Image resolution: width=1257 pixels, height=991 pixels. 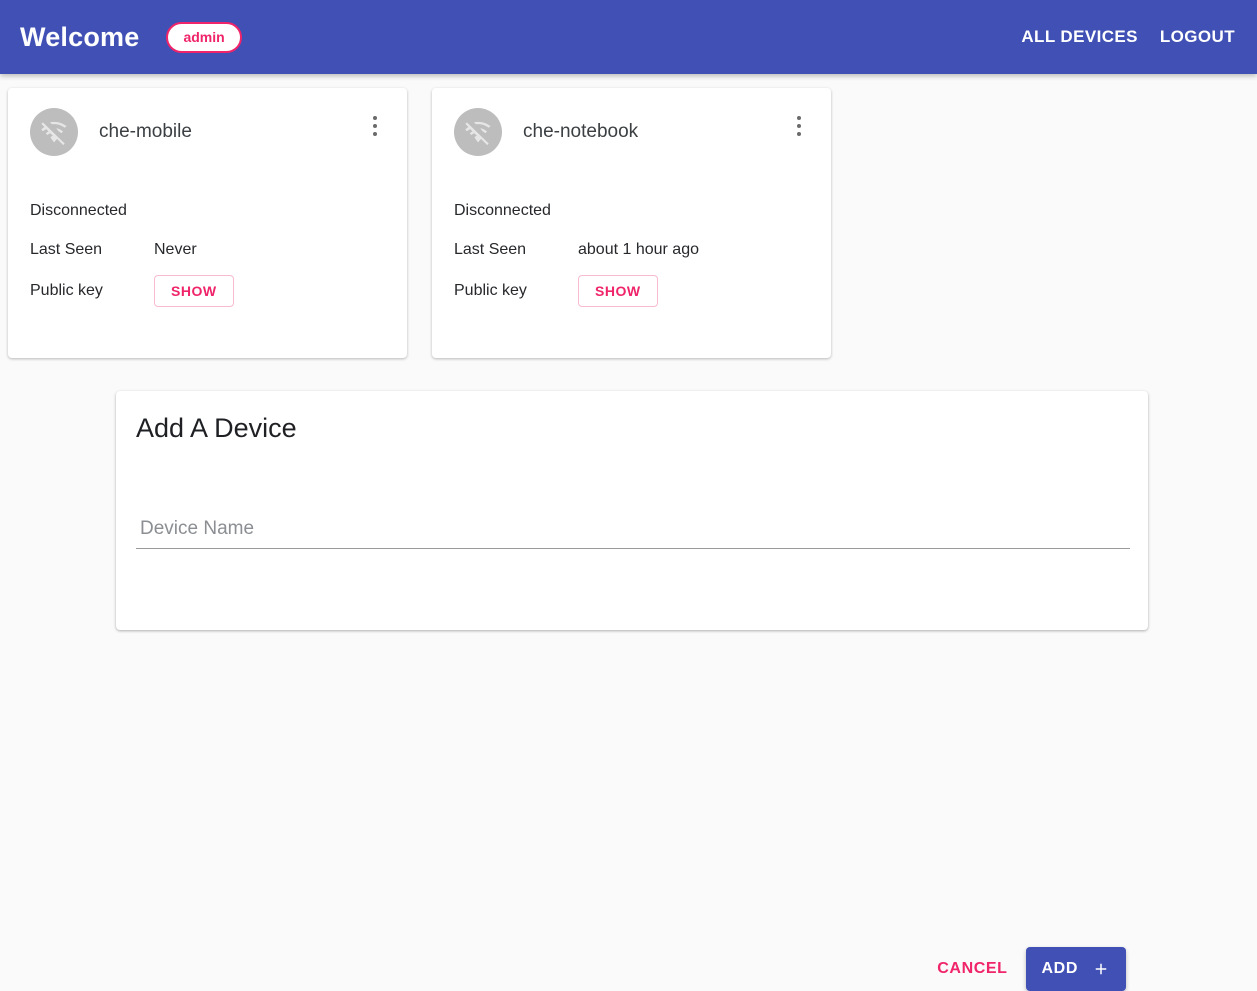 I want to click on last-seen-row: Last Seen about 1 hour ago, so click(x=631, y=250).